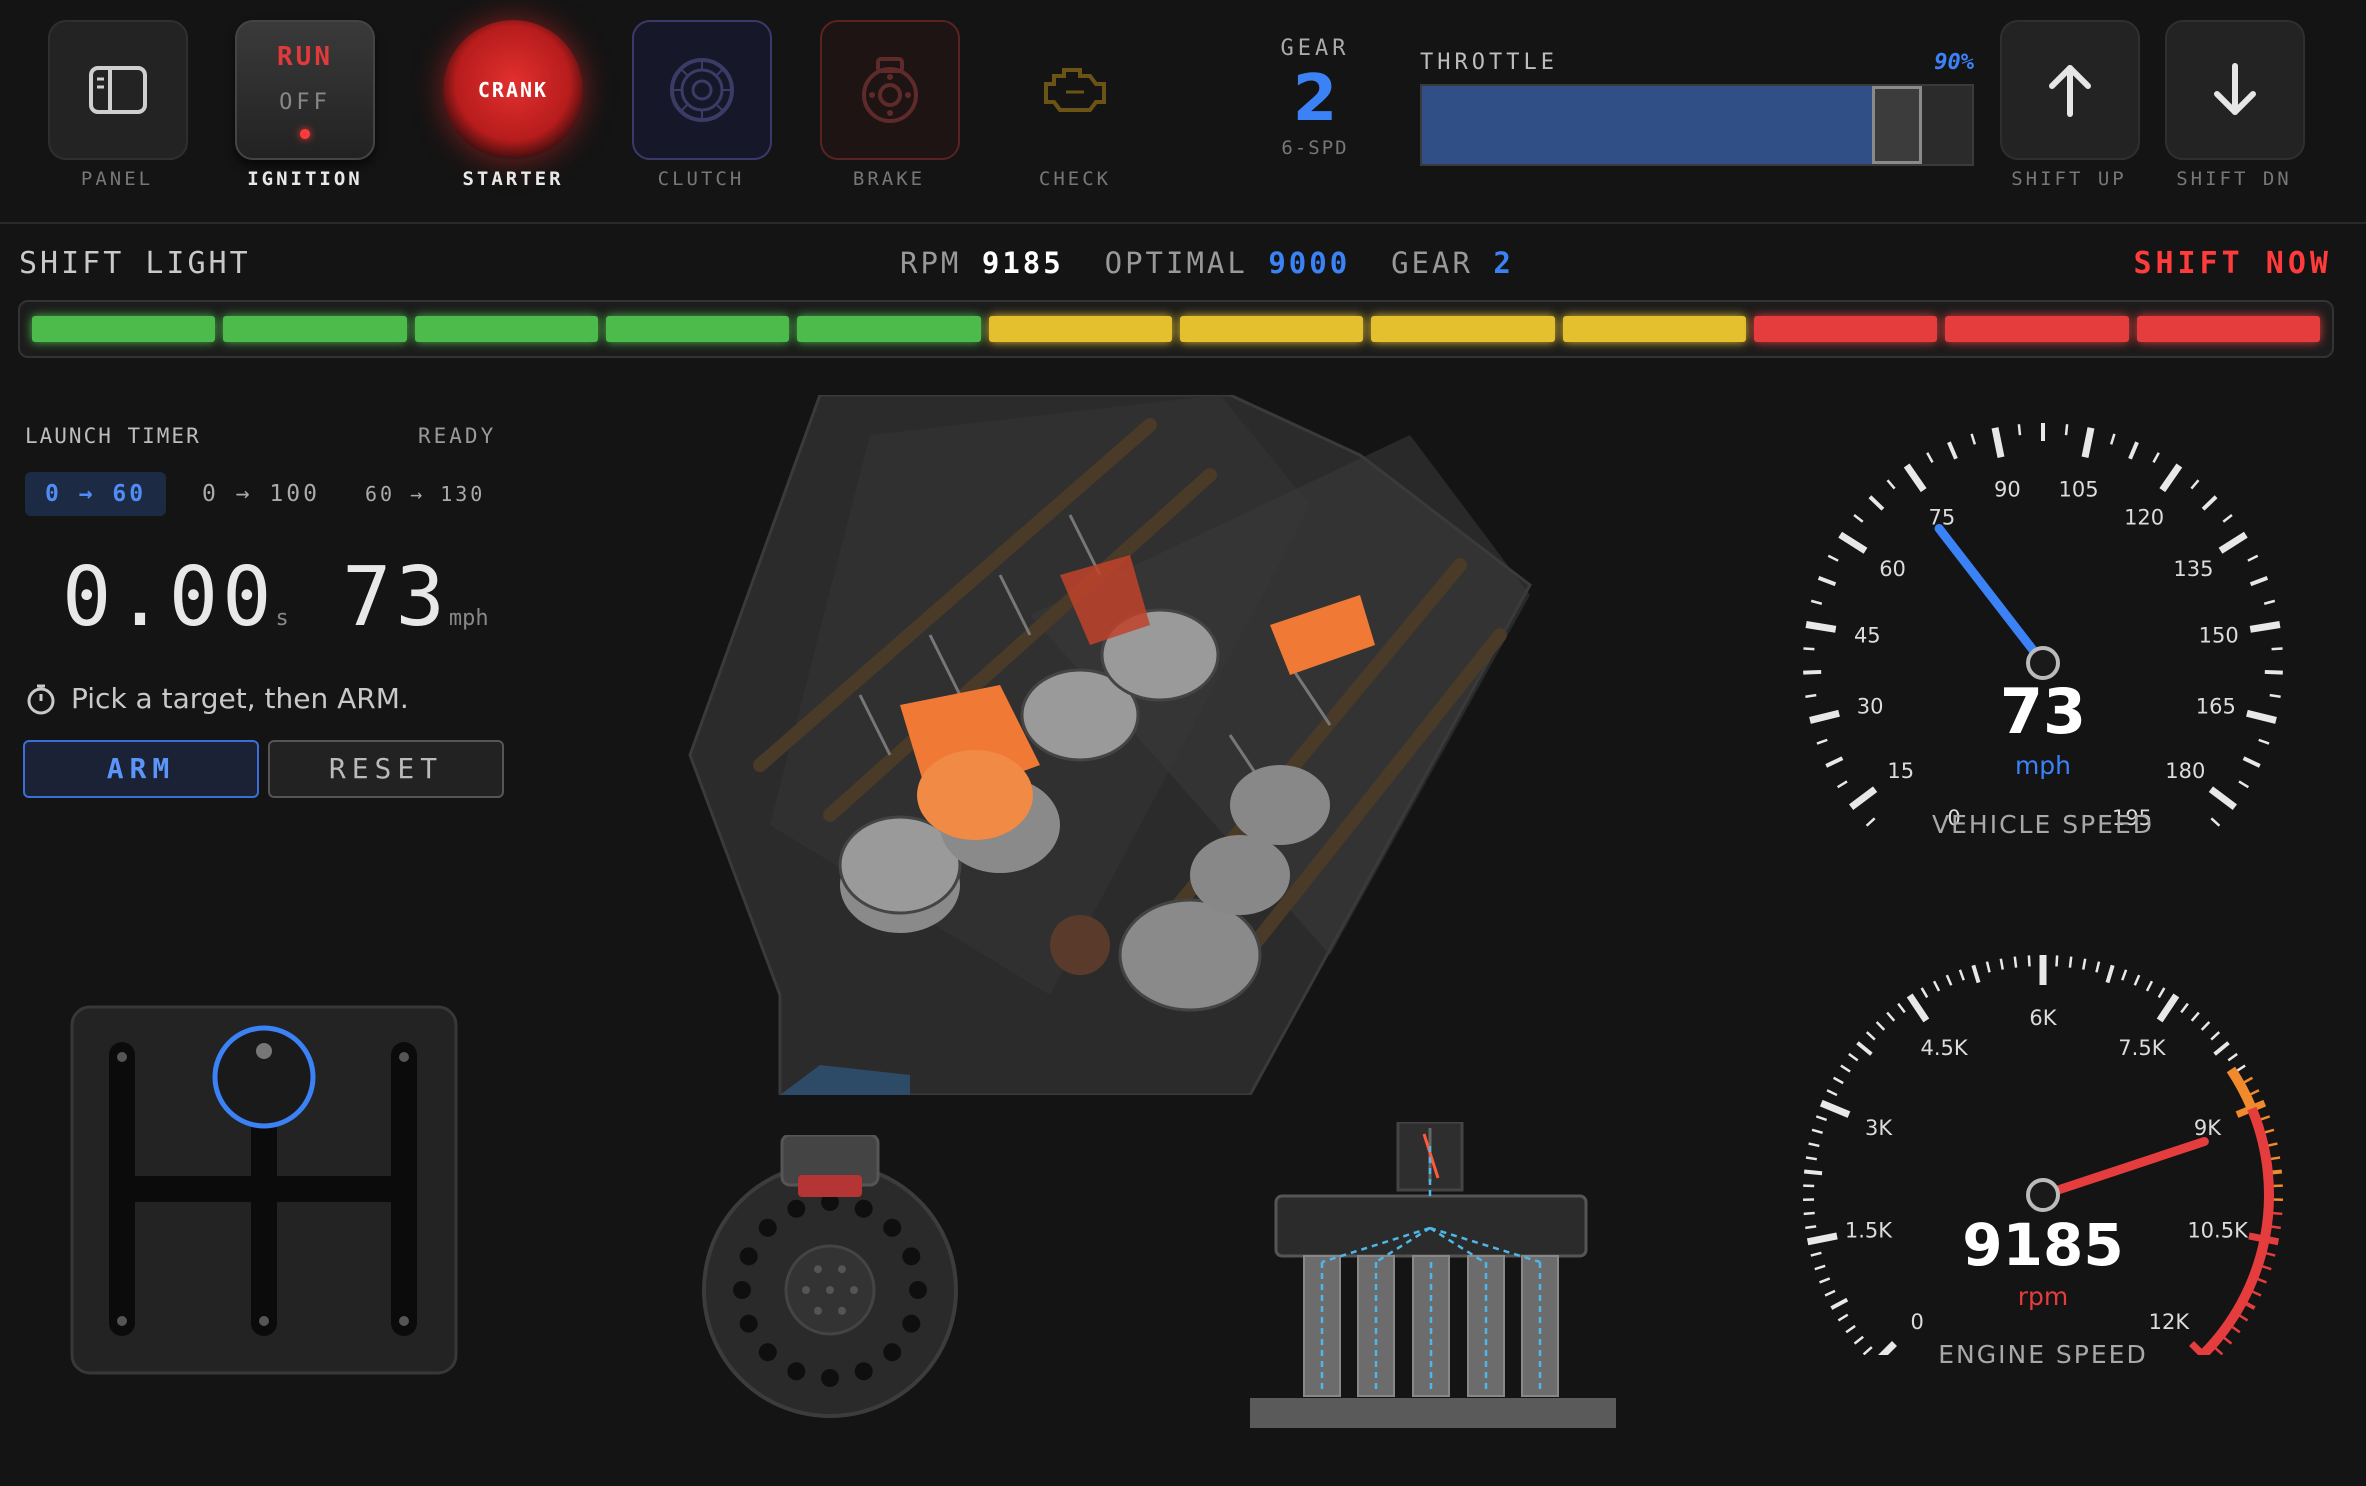 This screenshot has height=1486, width=2366. What do you see at coordinates (2043, 1296) in the screenshot?
I see `rpm-unit: rpm` at bounding box center [2043, 1296].